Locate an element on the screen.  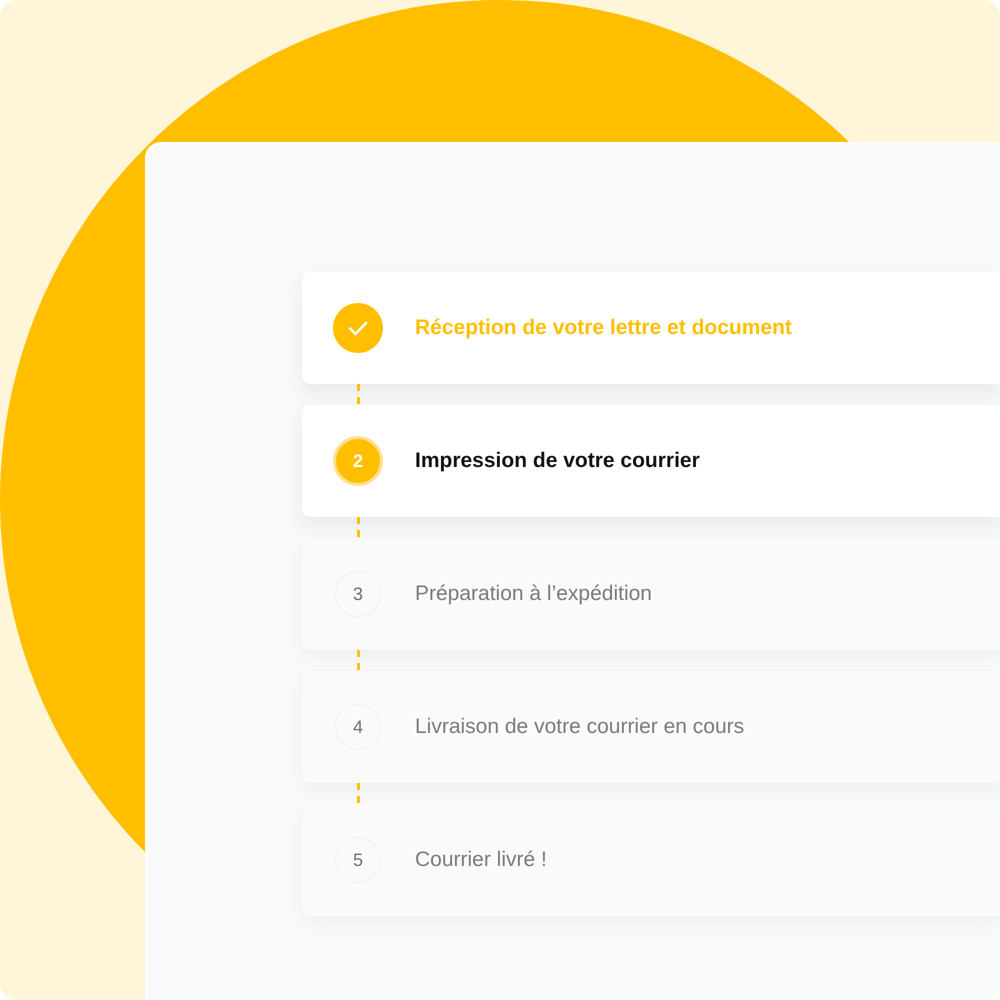
step-number: 3 is located at coordinates (358, 594).